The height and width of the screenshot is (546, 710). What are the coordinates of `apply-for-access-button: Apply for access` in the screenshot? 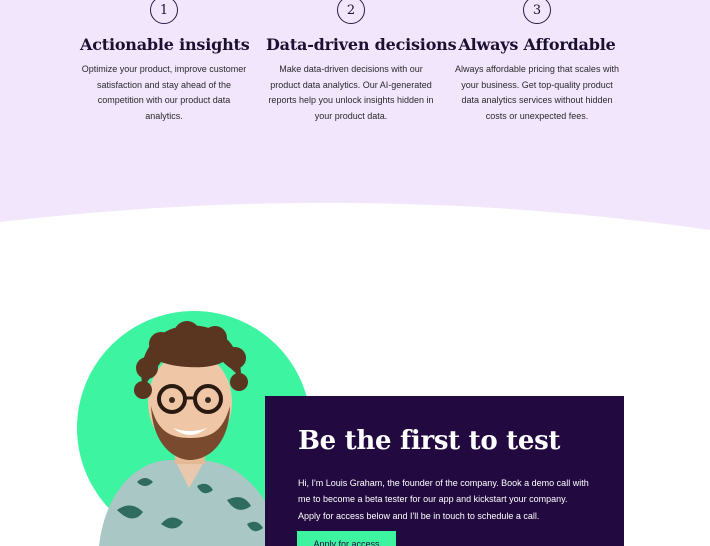 It's located at (346, 538).